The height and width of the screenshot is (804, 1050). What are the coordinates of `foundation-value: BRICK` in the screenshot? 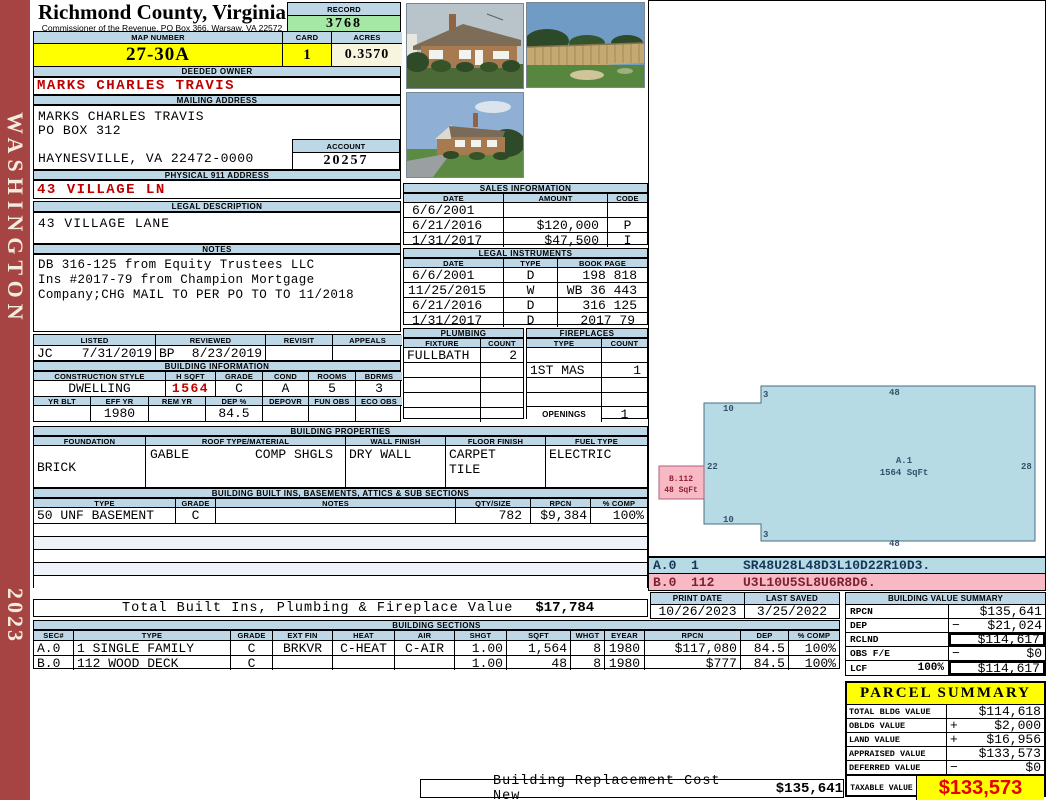 It's located at (90, 466).